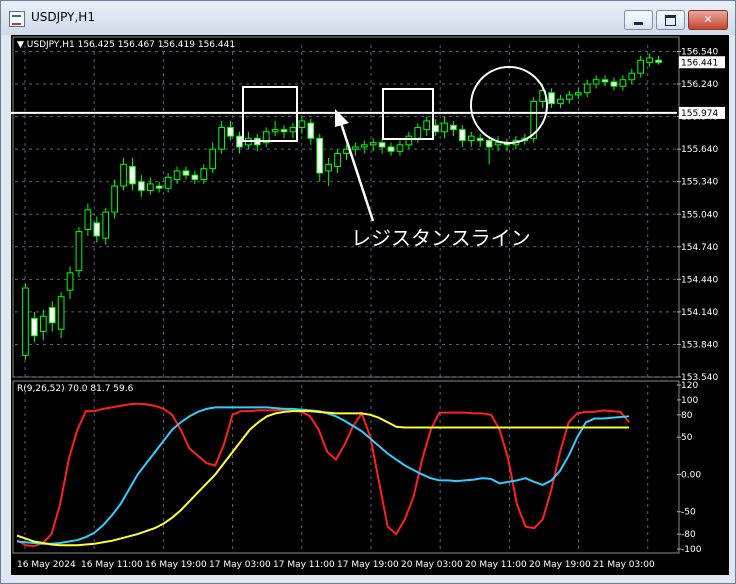 The height and width of the screenshot is (584, 736). Describe the element at coordinates (699, 150) in the screenshot. I see `price-tick-label: 155.640` at that location.